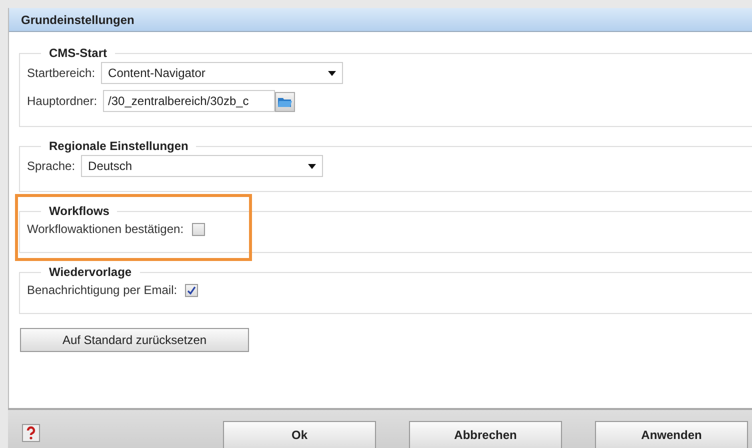 The image size is (752, 448). I want to click on folder-icon, so click(285, 102).